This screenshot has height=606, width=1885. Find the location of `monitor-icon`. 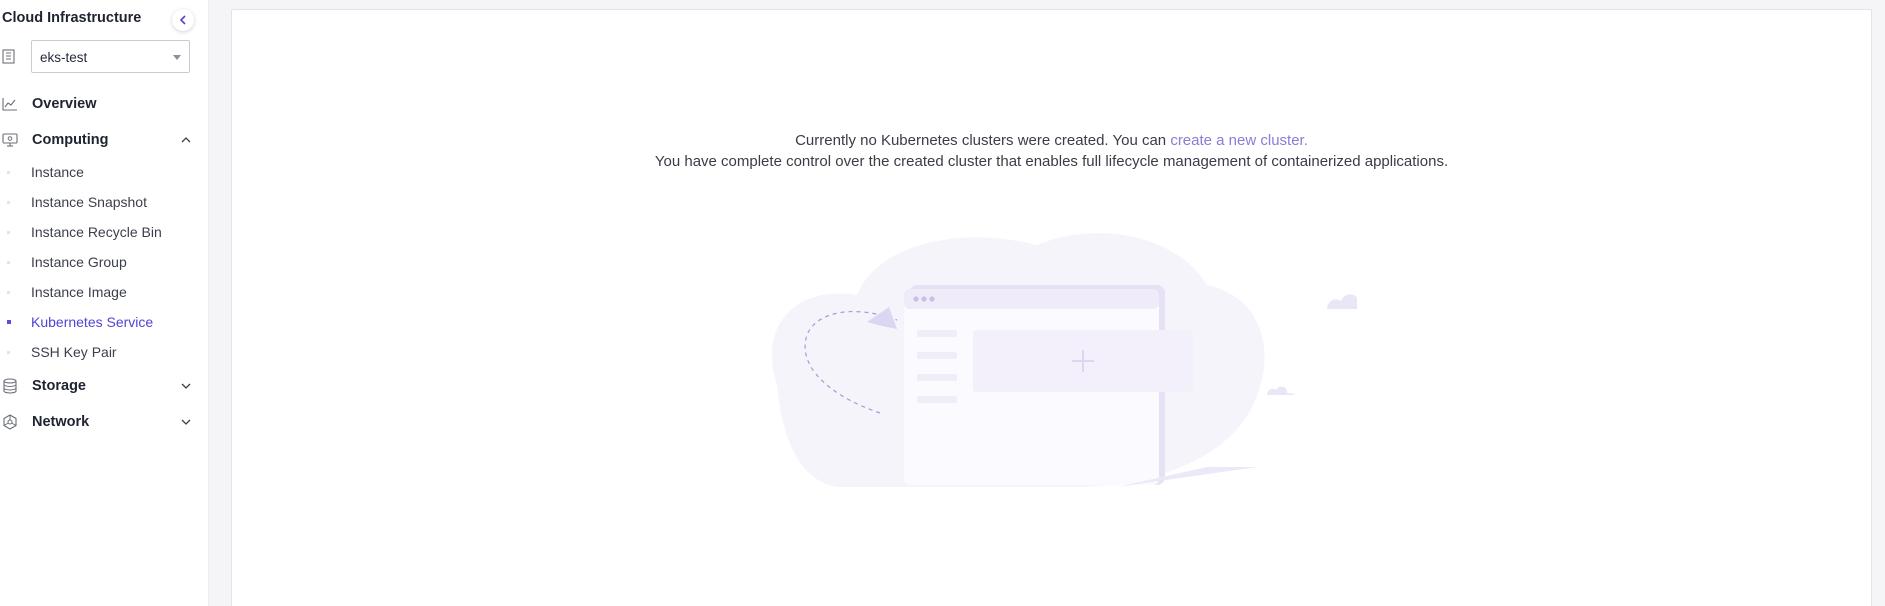

monitor-icon is located at coordinates (10, 140).